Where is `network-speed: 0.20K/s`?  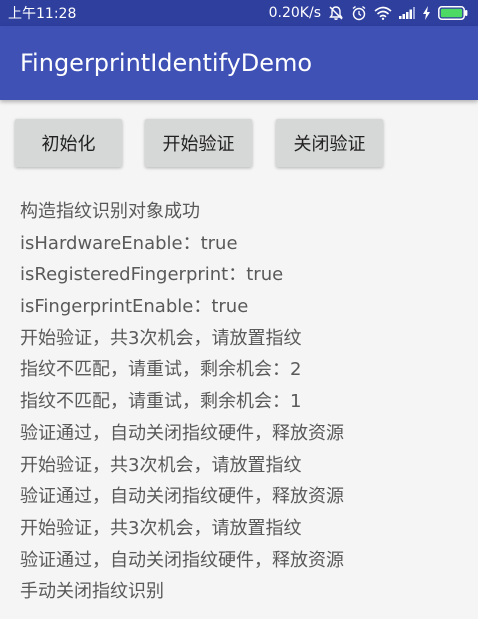
network-speed: 0.20K/s is located at coordinates (294, 13).